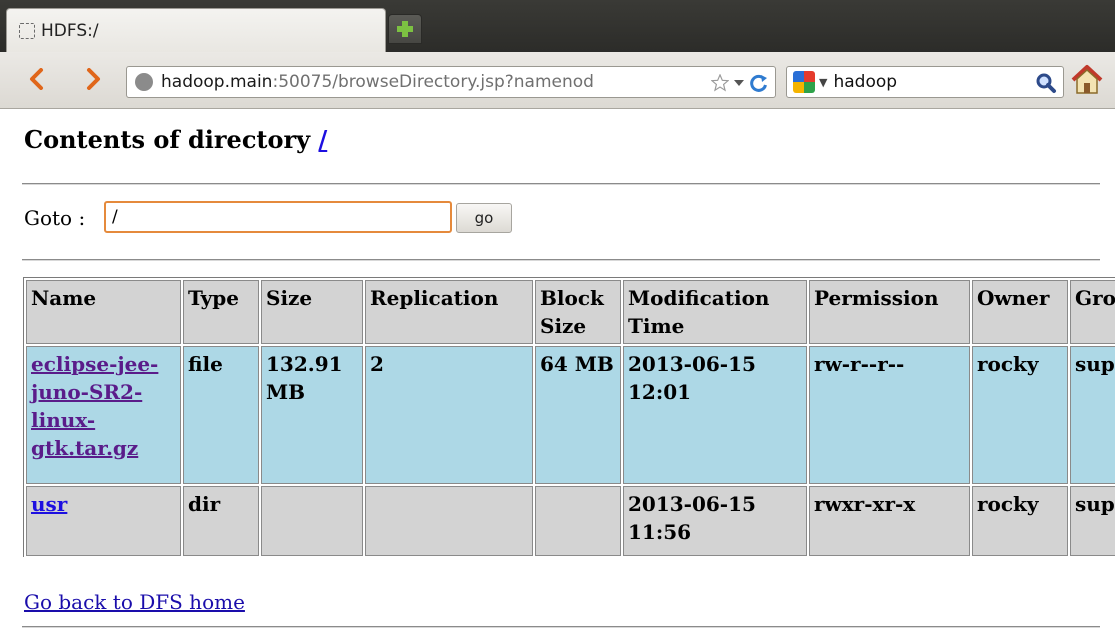 Image resolution: width=1115 pixels, height=633 pixels. What do you see at coordinates (889, 312) in the screenshot?
I see `column-header: Permission` at bounding box center [889, 312].